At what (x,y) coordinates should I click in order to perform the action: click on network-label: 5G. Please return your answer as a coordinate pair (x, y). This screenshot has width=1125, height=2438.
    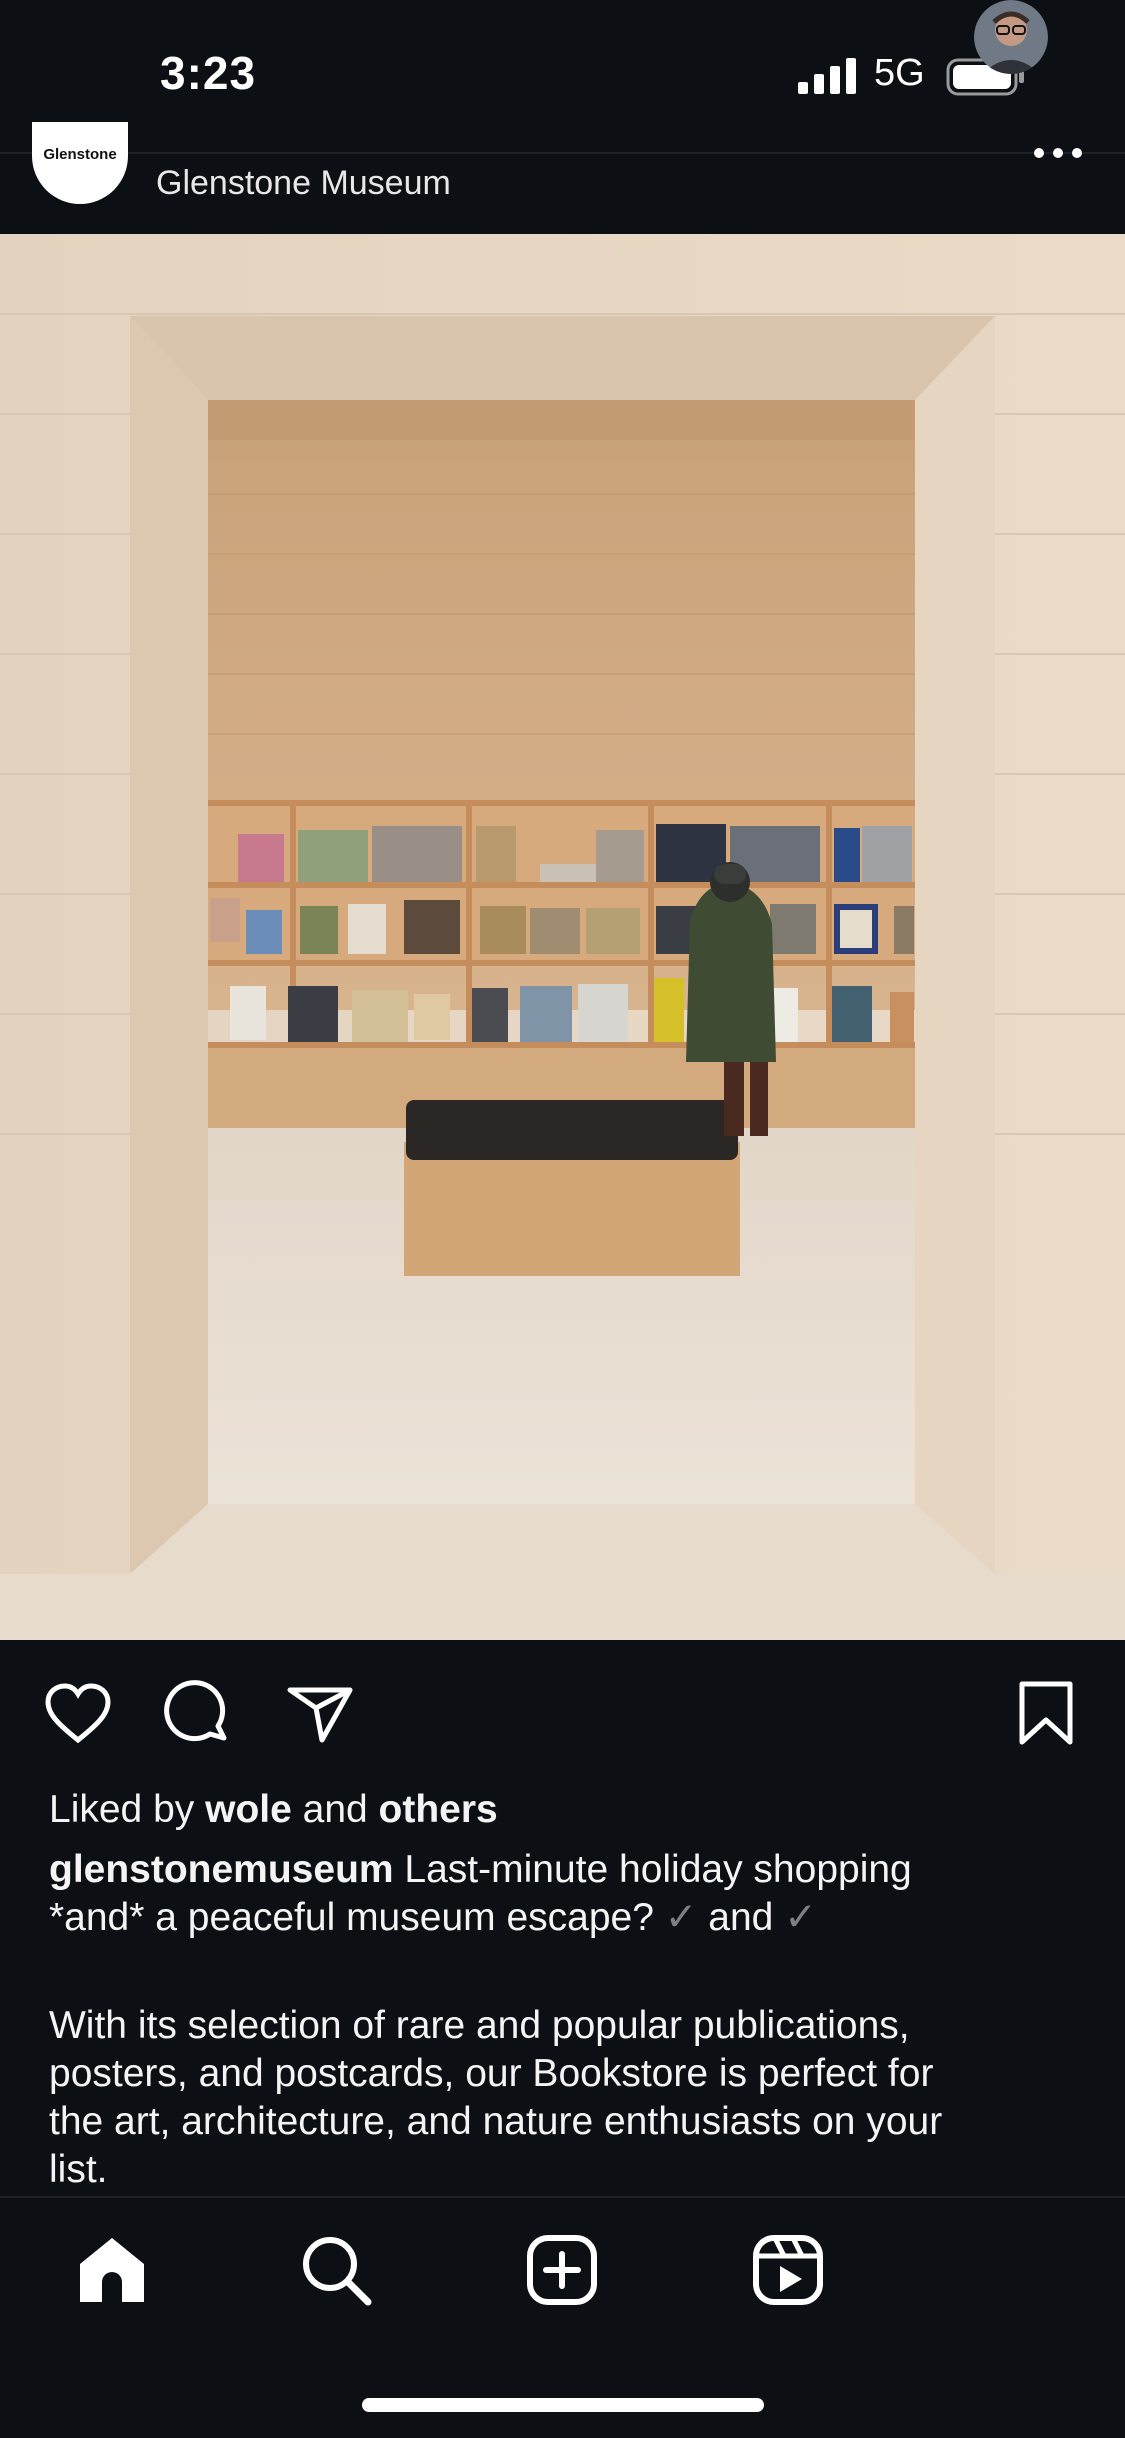
    Looking at the image, I should click on (899, 73).